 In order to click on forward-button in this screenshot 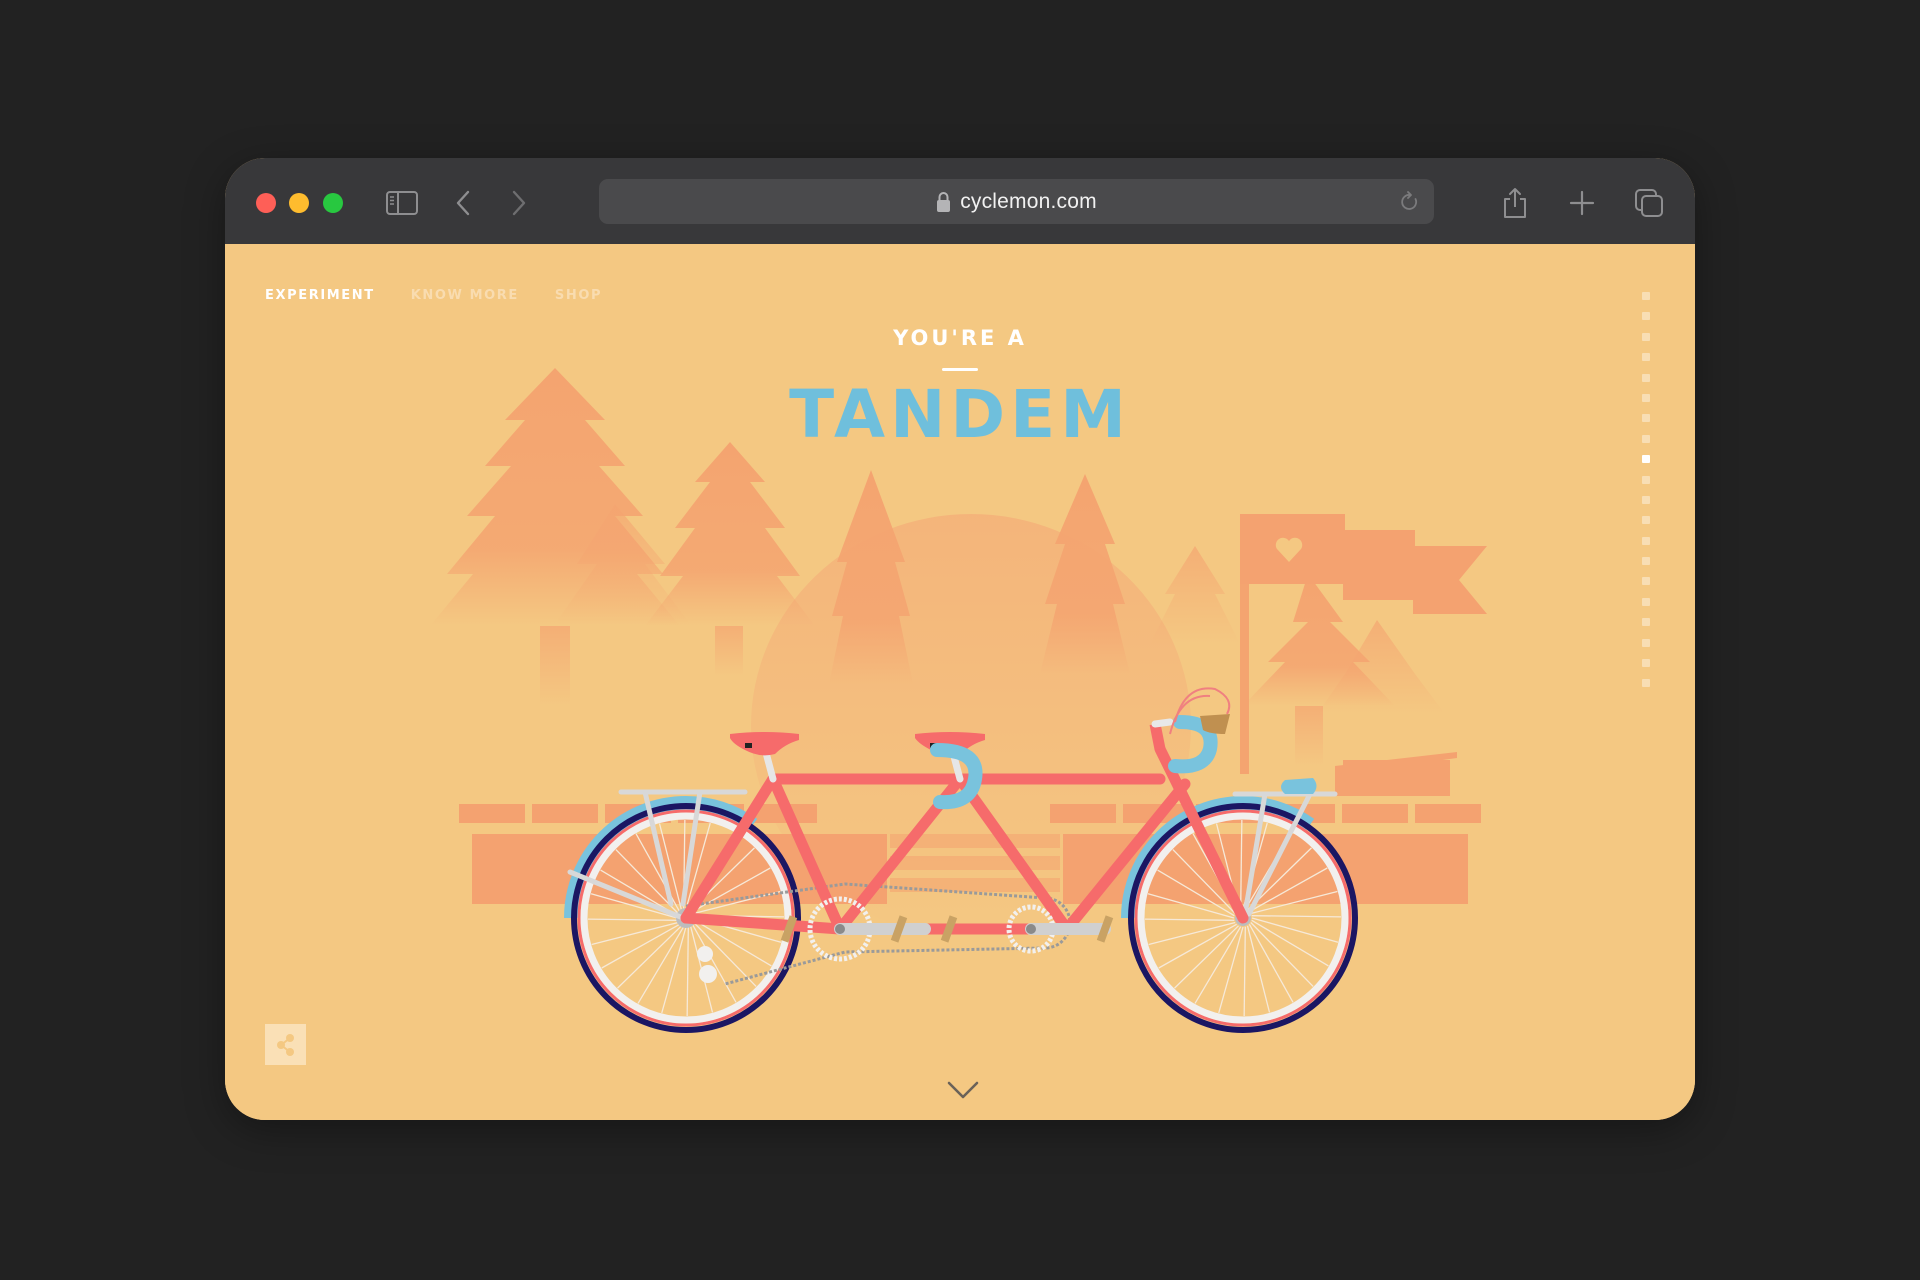, I will do `click(519, 203)`.